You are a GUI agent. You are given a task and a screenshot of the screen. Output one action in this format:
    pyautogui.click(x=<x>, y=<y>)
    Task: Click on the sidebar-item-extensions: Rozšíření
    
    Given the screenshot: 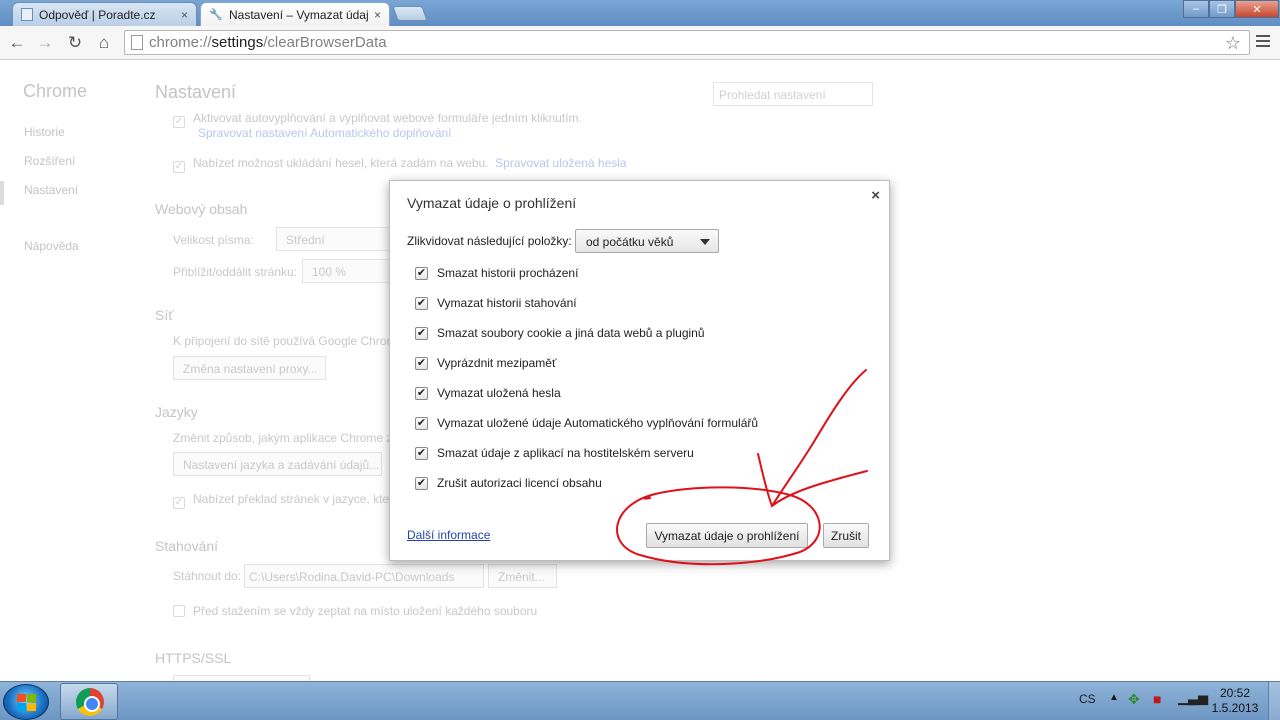 What is the action you would take?
    pyautogui.click(x=49, y=161)
    